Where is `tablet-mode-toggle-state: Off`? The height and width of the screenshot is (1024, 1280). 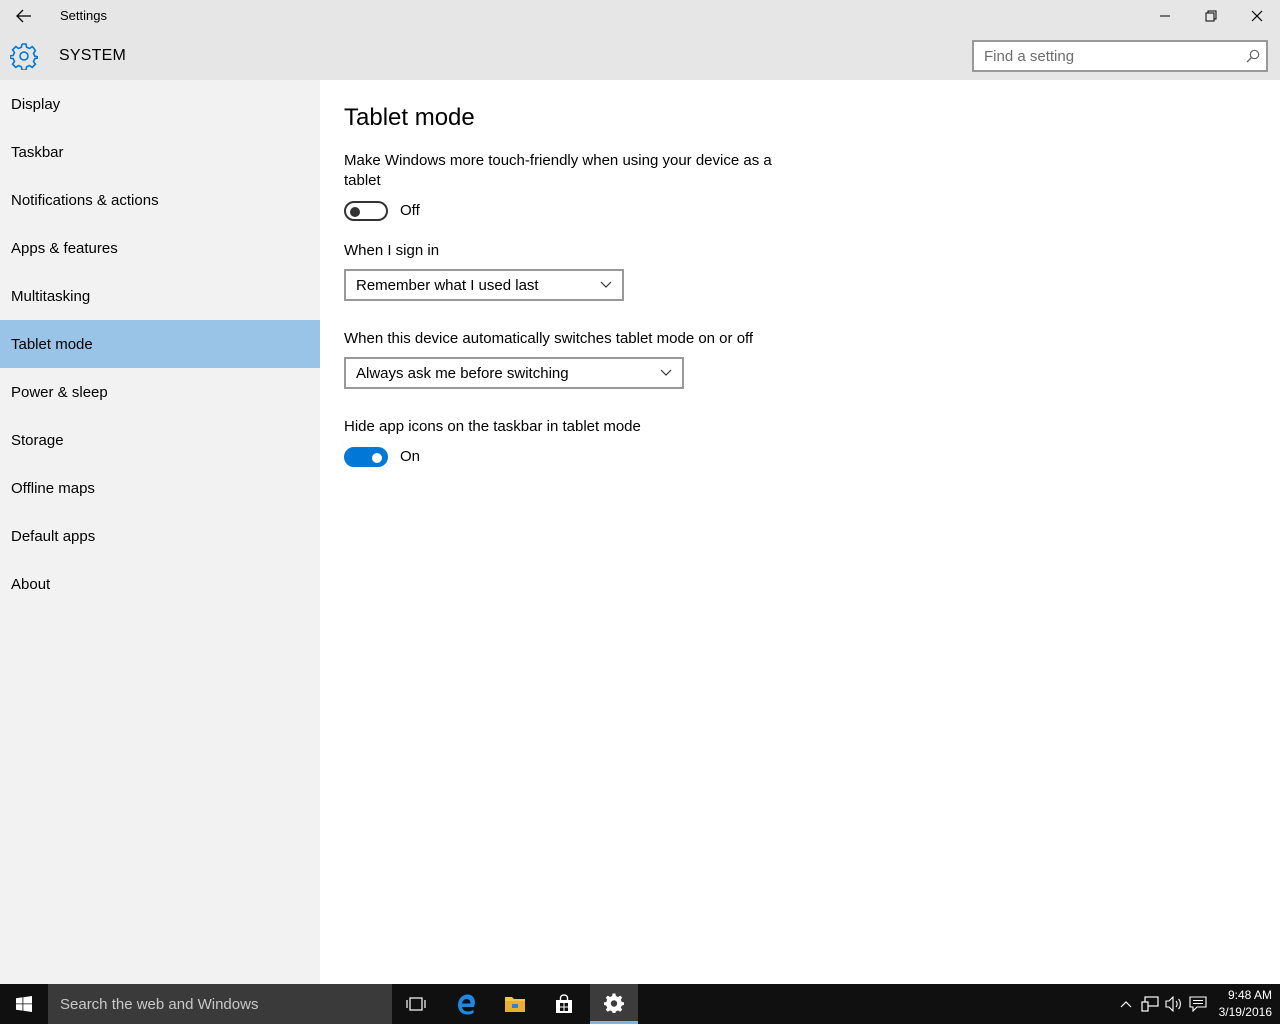 tablet-mode-toggle-state: Off is located at coordinates (410, 210).